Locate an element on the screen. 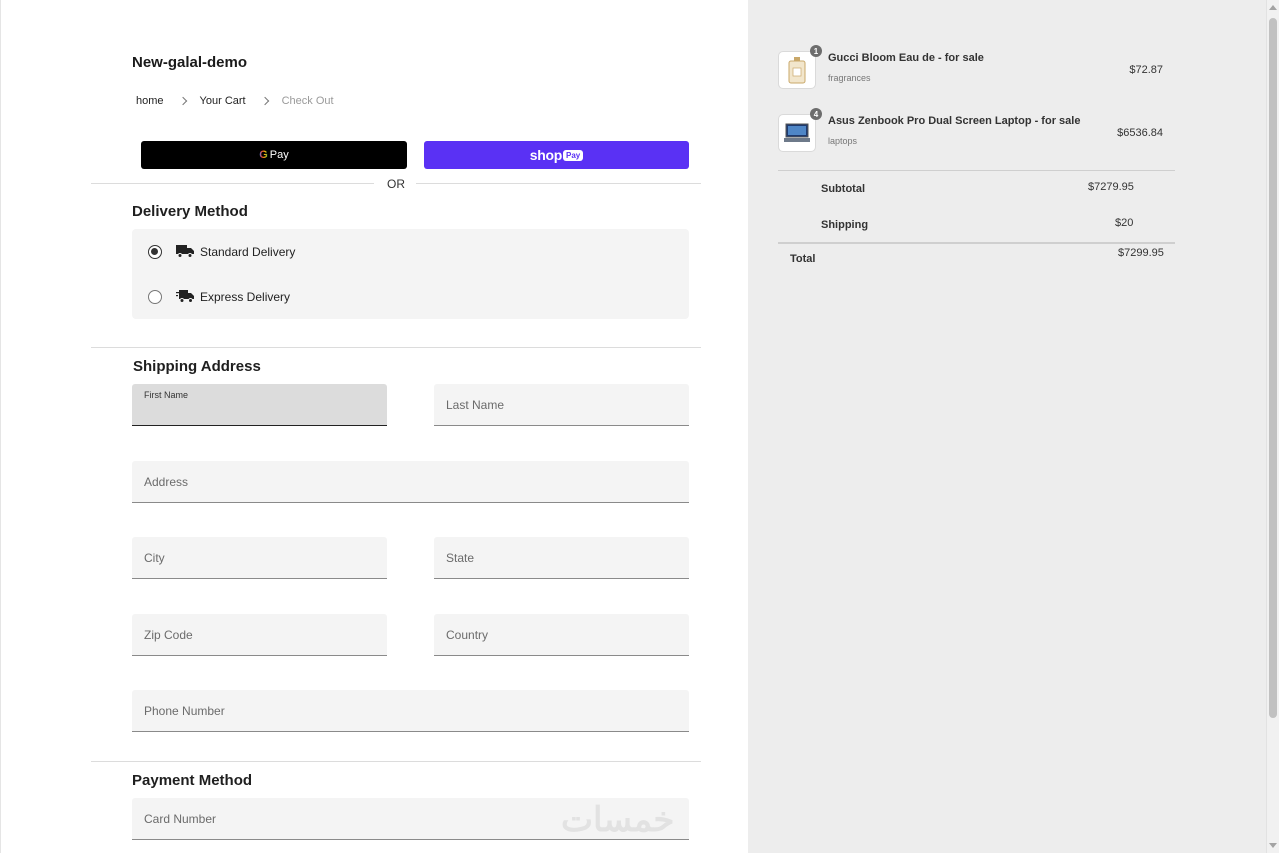 This screenshot has height=853, width=1279. radio-standard-delivery is located at coordinates (155, 251).